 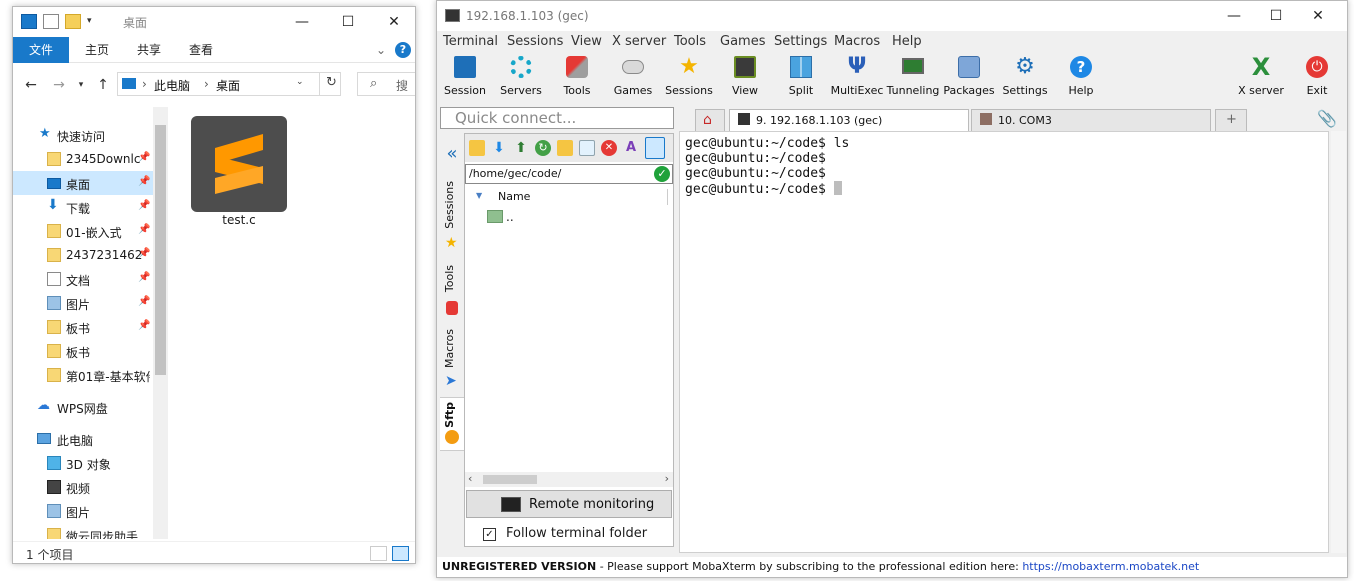 What do you see at coordinates (452, 217) in the screenshot?
I see `tab-sessions: Sessions ★` at bounding box center [452, 217].